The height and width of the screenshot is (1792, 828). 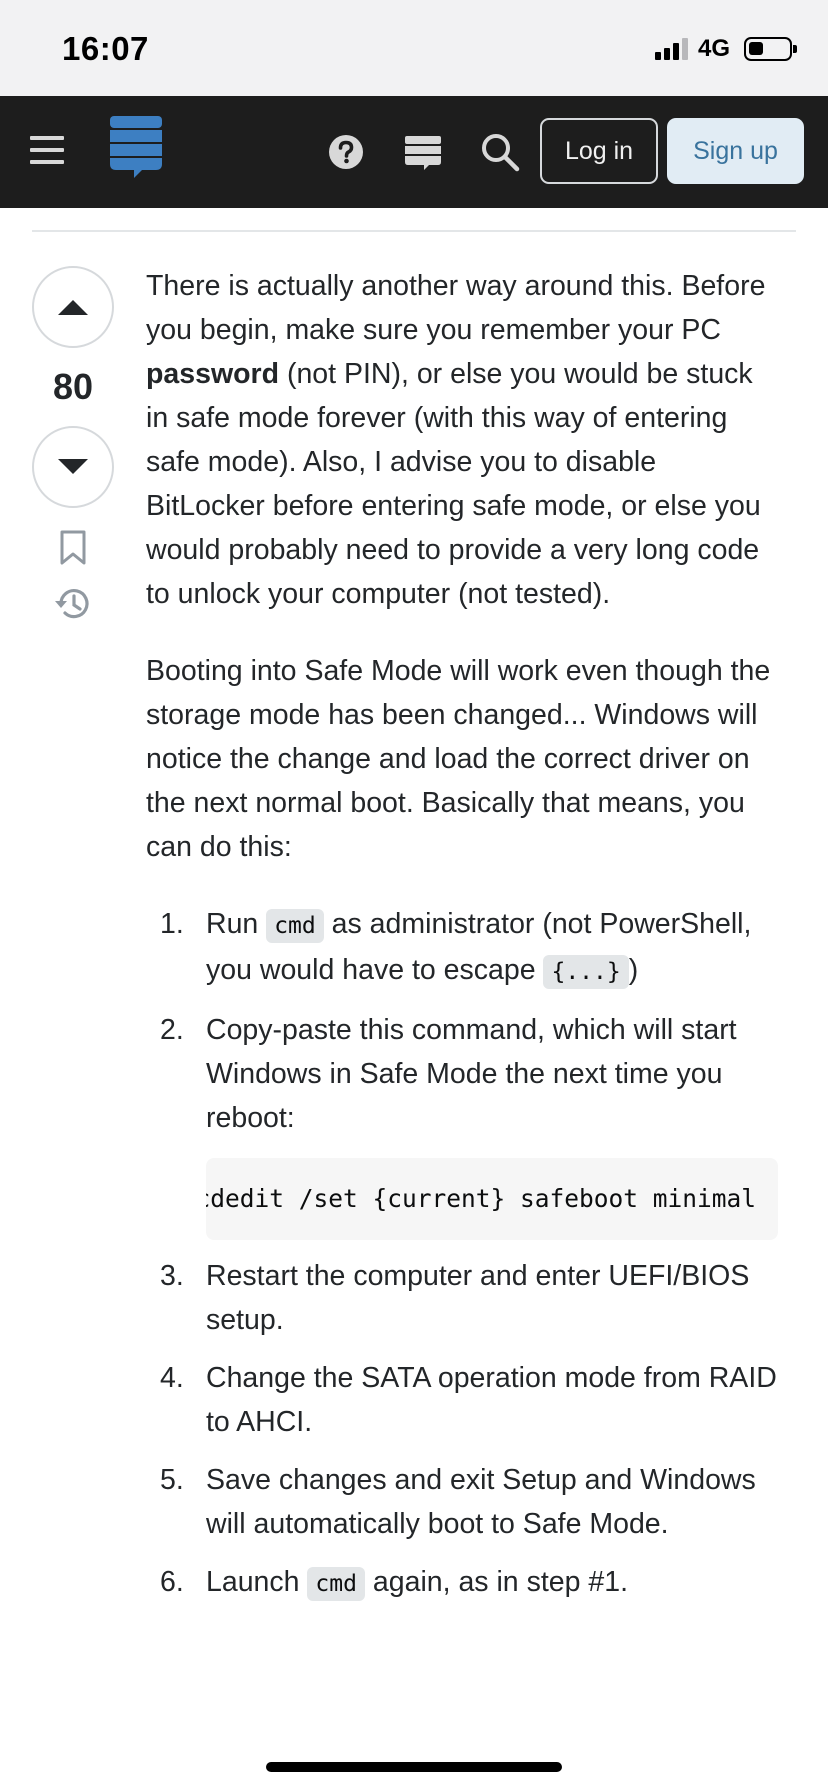 What do you see at coordinates (346, 152) in the screenshot?
I see `help-icon` at bounding box center [346, 152].